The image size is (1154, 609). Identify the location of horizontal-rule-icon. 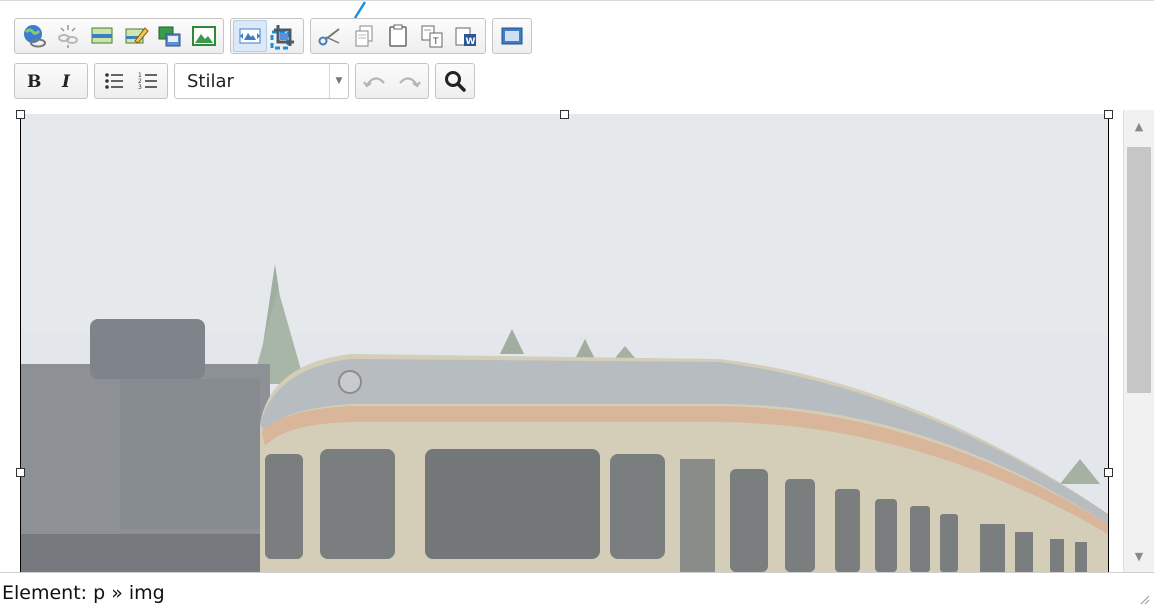
(102, 35).